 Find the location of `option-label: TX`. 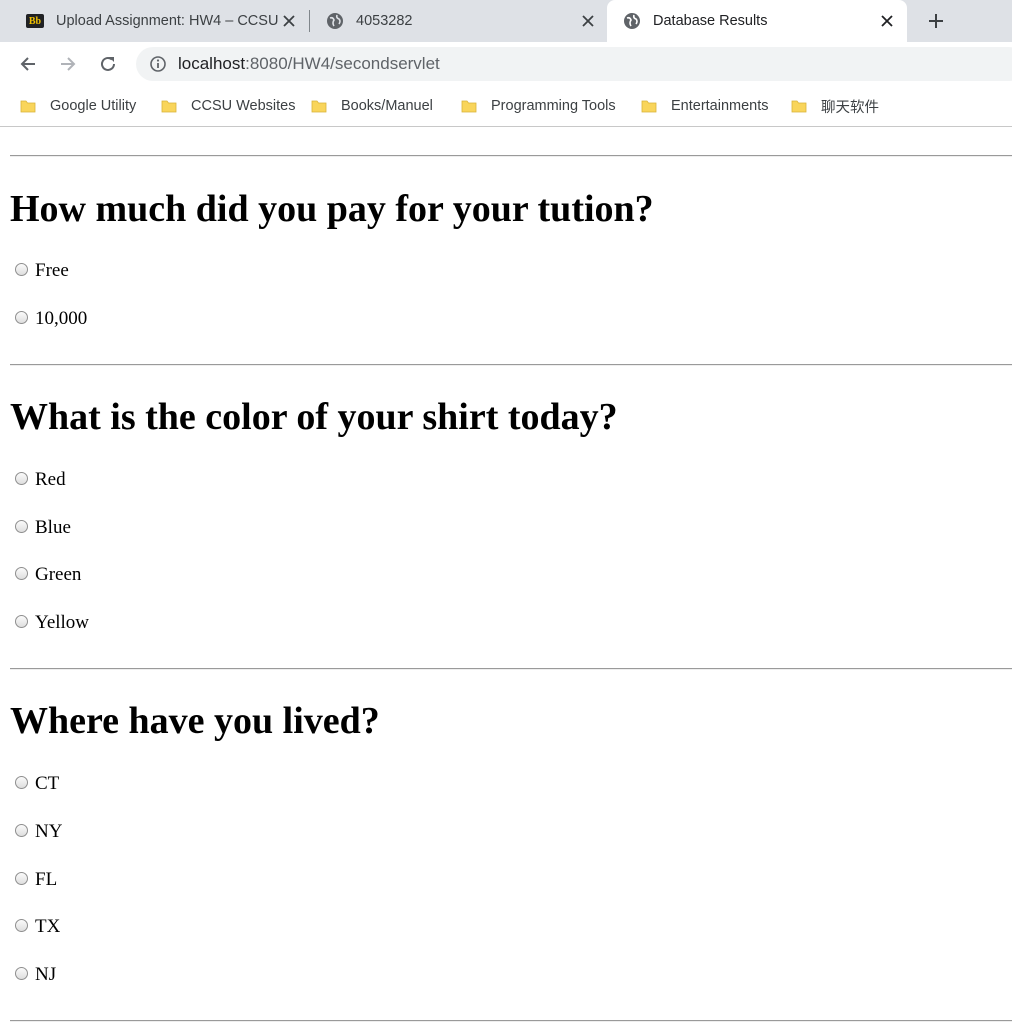

option-label: TX is located at coordinates (48, 926).